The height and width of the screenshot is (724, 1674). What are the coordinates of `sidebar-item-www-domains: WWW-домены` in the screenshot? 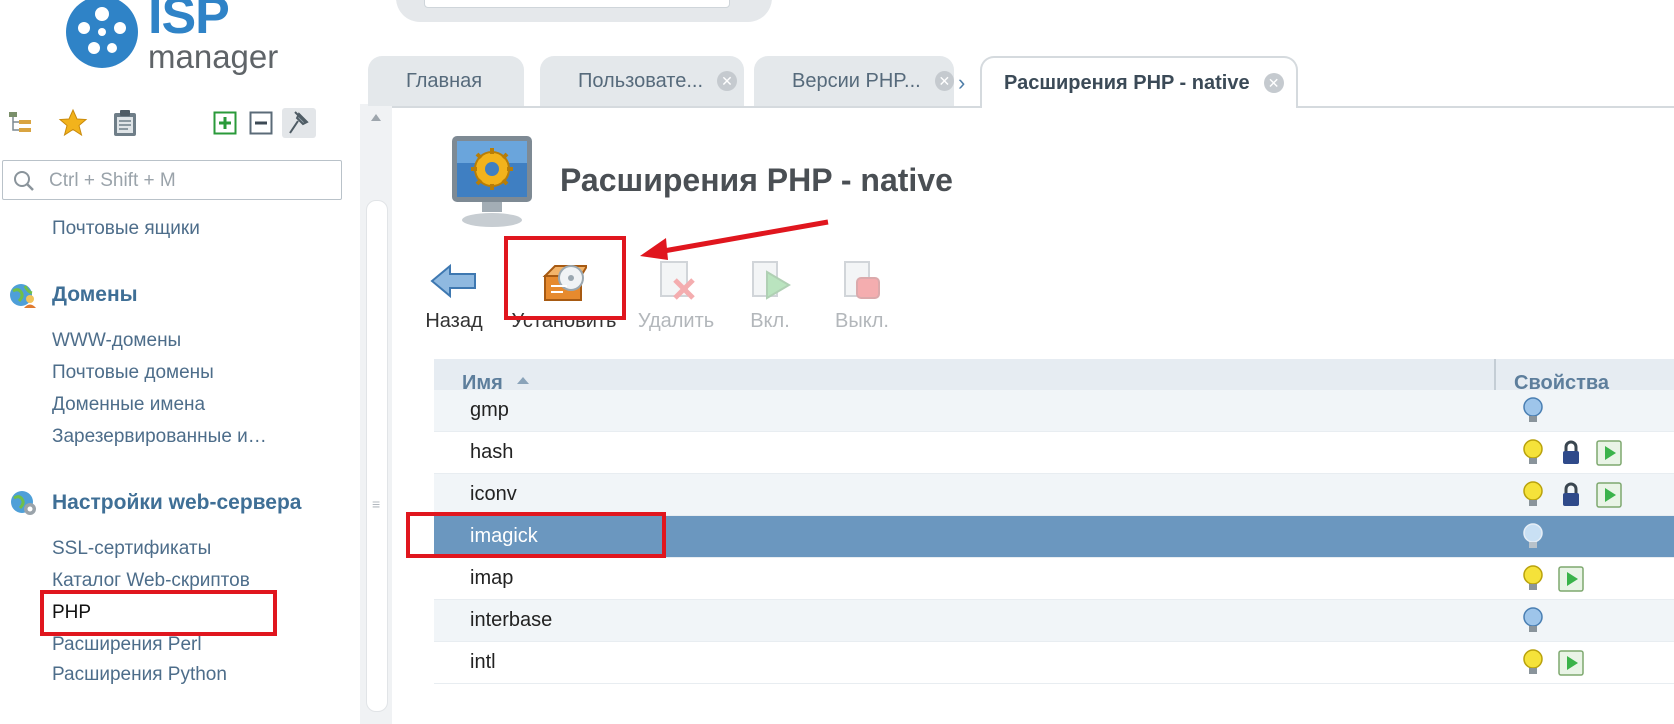 It's located at (116, 341).